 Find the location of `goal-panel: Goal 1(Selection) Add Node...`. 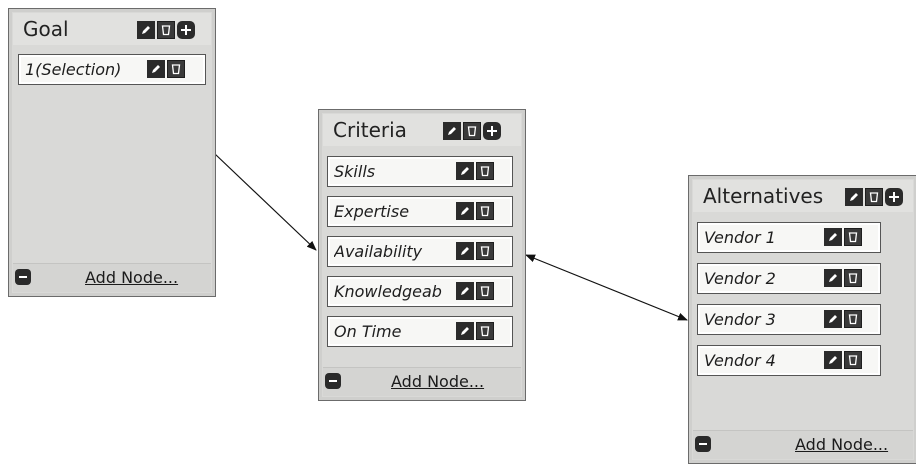

goal-panel: Goal 1(Selection) Add Node... is located at coordinates (112, 152).